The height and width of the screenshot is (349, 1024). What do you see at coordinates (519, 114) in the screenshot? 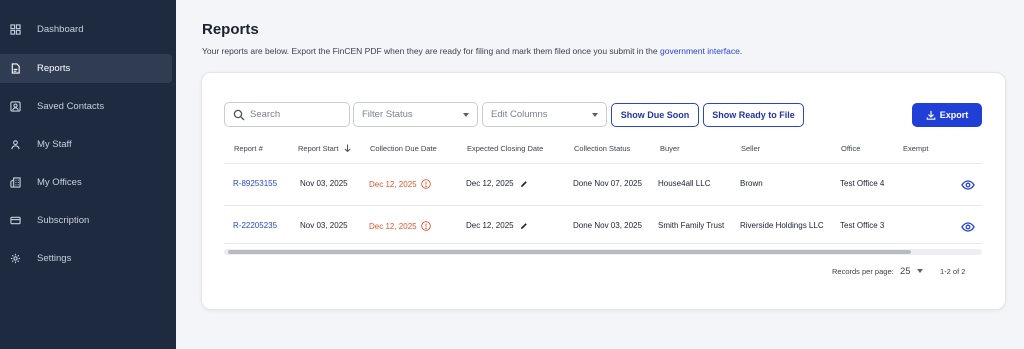
I see `edit-columns-label: Edit Columns` at bounding box center [519, 114].